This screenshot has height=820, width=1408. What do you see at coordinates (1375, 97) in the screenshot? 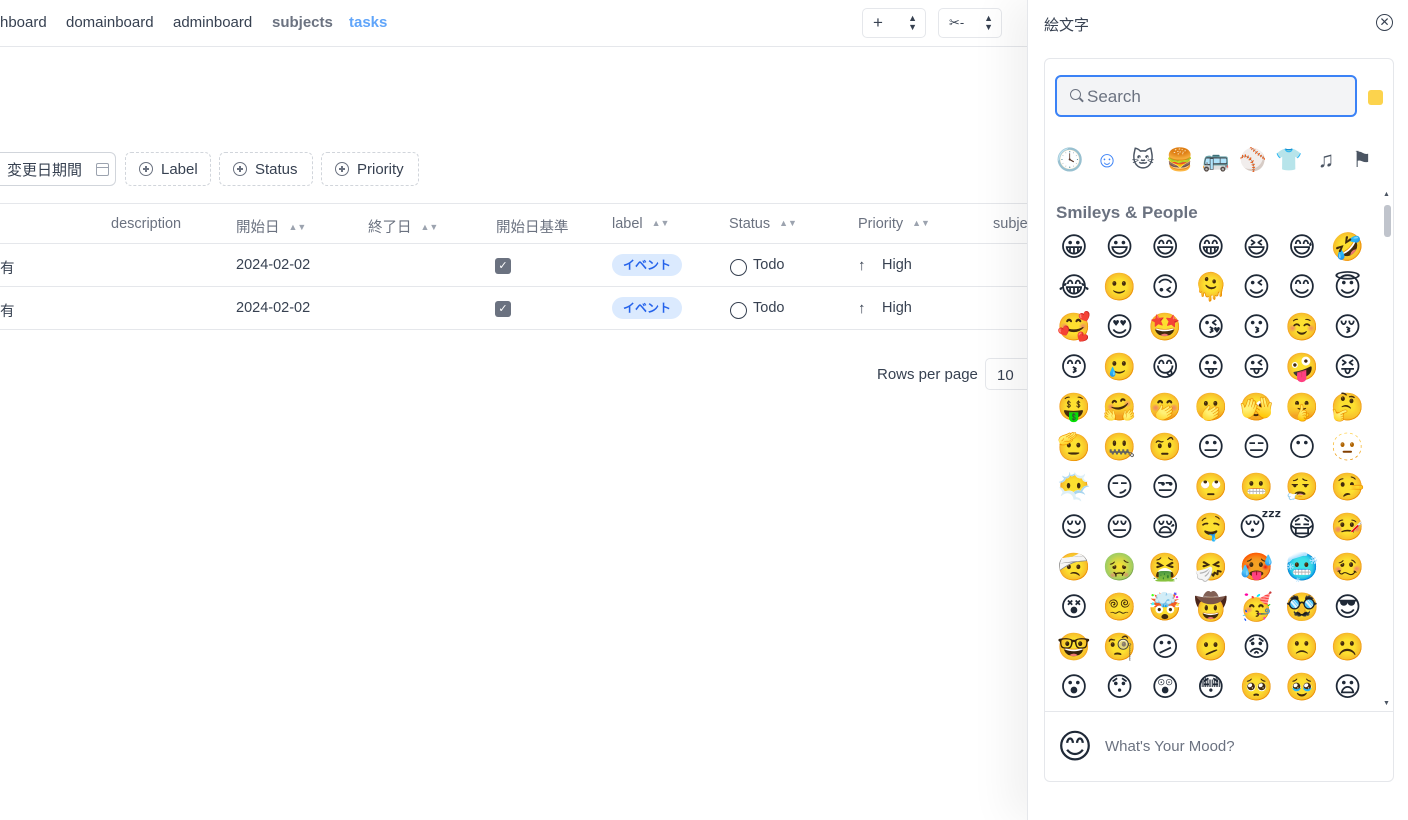
I see `skin-tone-selector` at bounding box center [1375, 97].